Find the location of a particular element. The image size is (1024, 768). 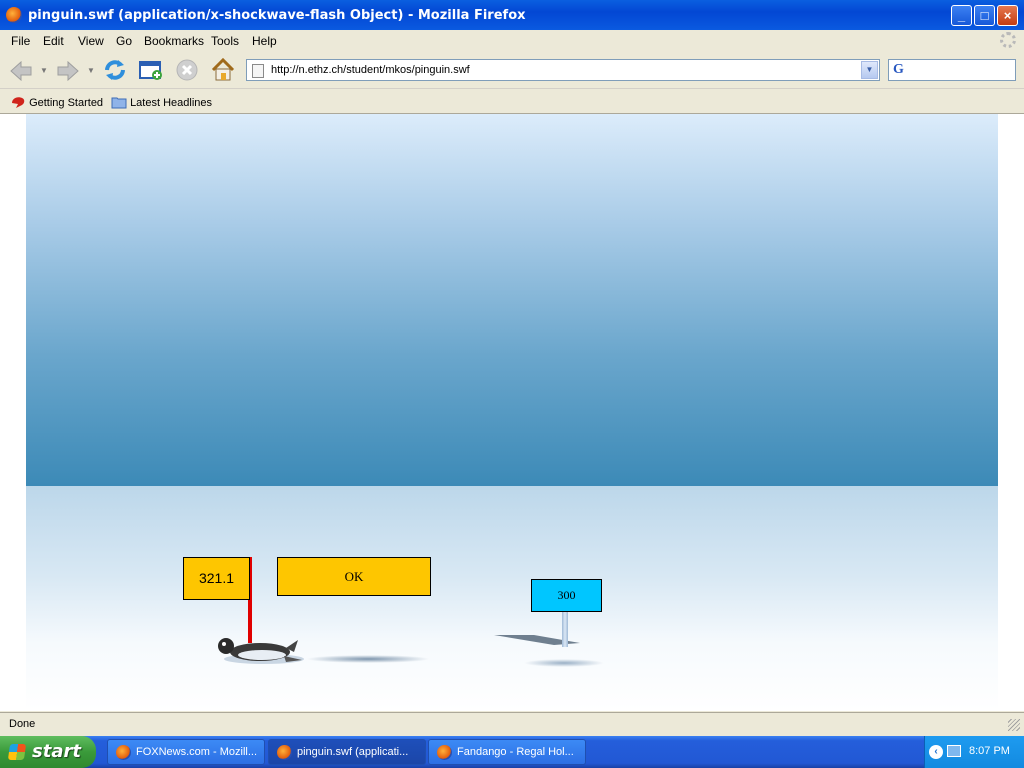

page-icon is located at coordinates (258, 71).